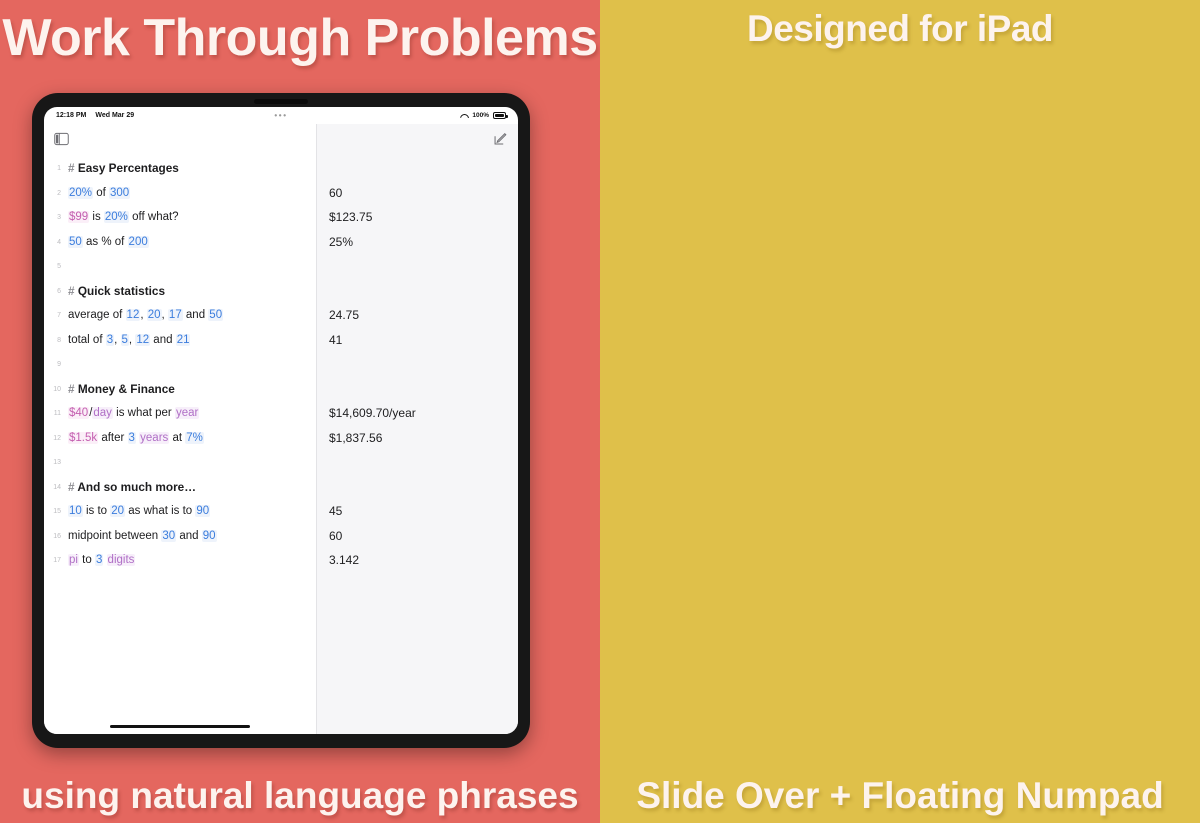 The height and width of the screenshot is (823, 1200). I want to click on editor-line: 2 20% of 300, so click(180, 193).